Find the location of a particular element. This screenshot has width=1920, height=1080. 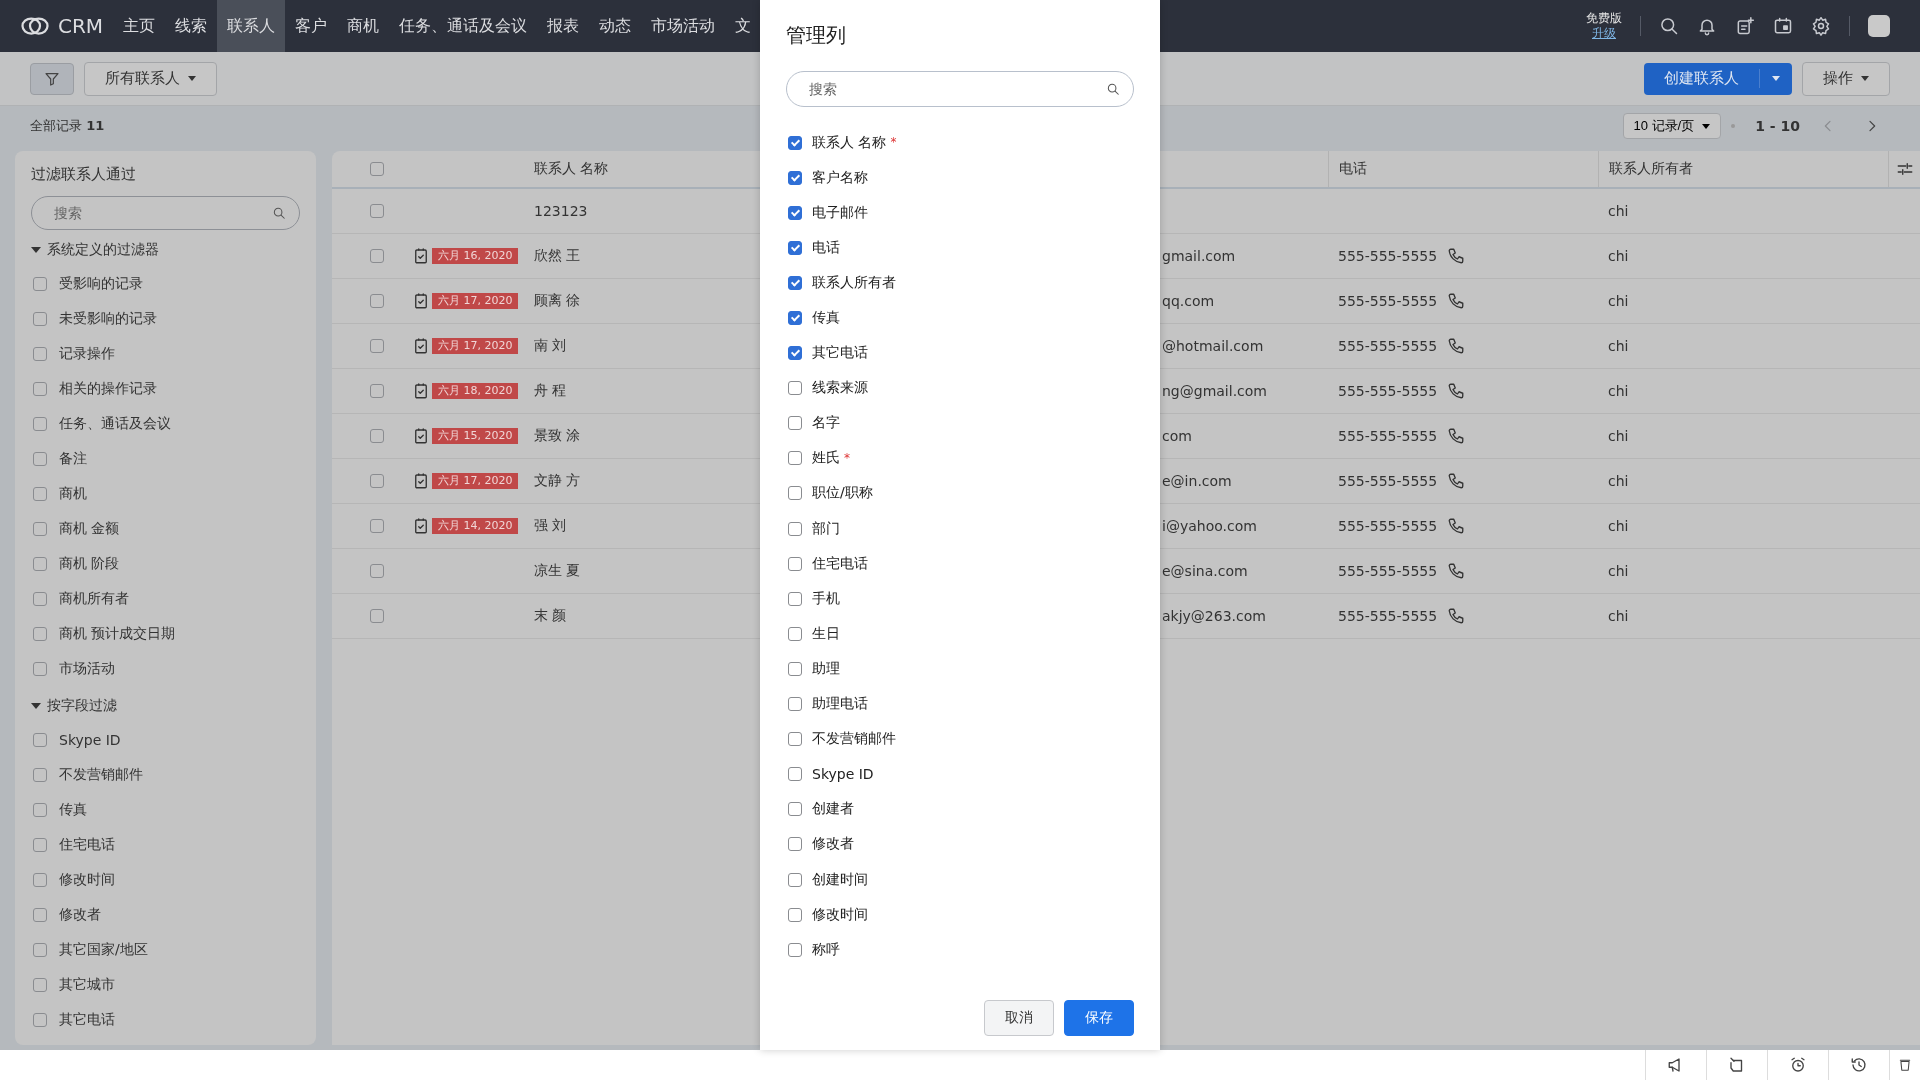

column-header: 联系人所有者 is located at coordinates (1743, 169).